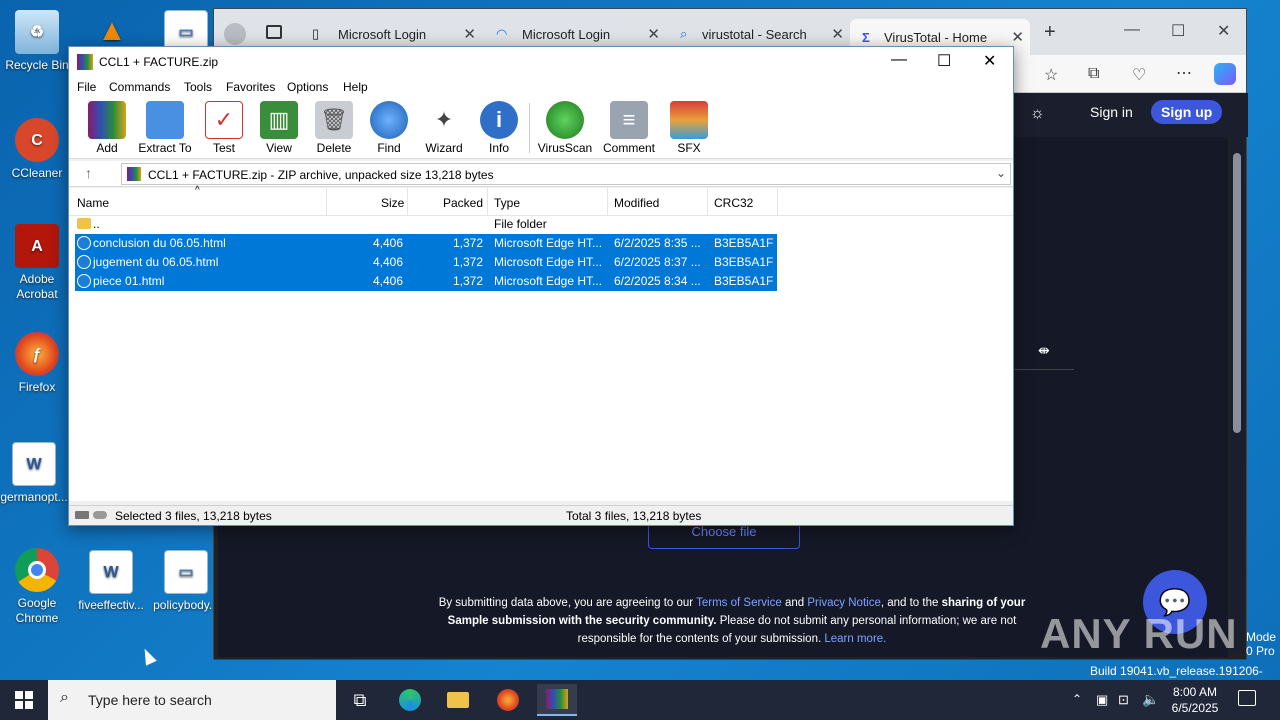  I want to click on delete-button: 🗑 Delete, so click(334, 128).